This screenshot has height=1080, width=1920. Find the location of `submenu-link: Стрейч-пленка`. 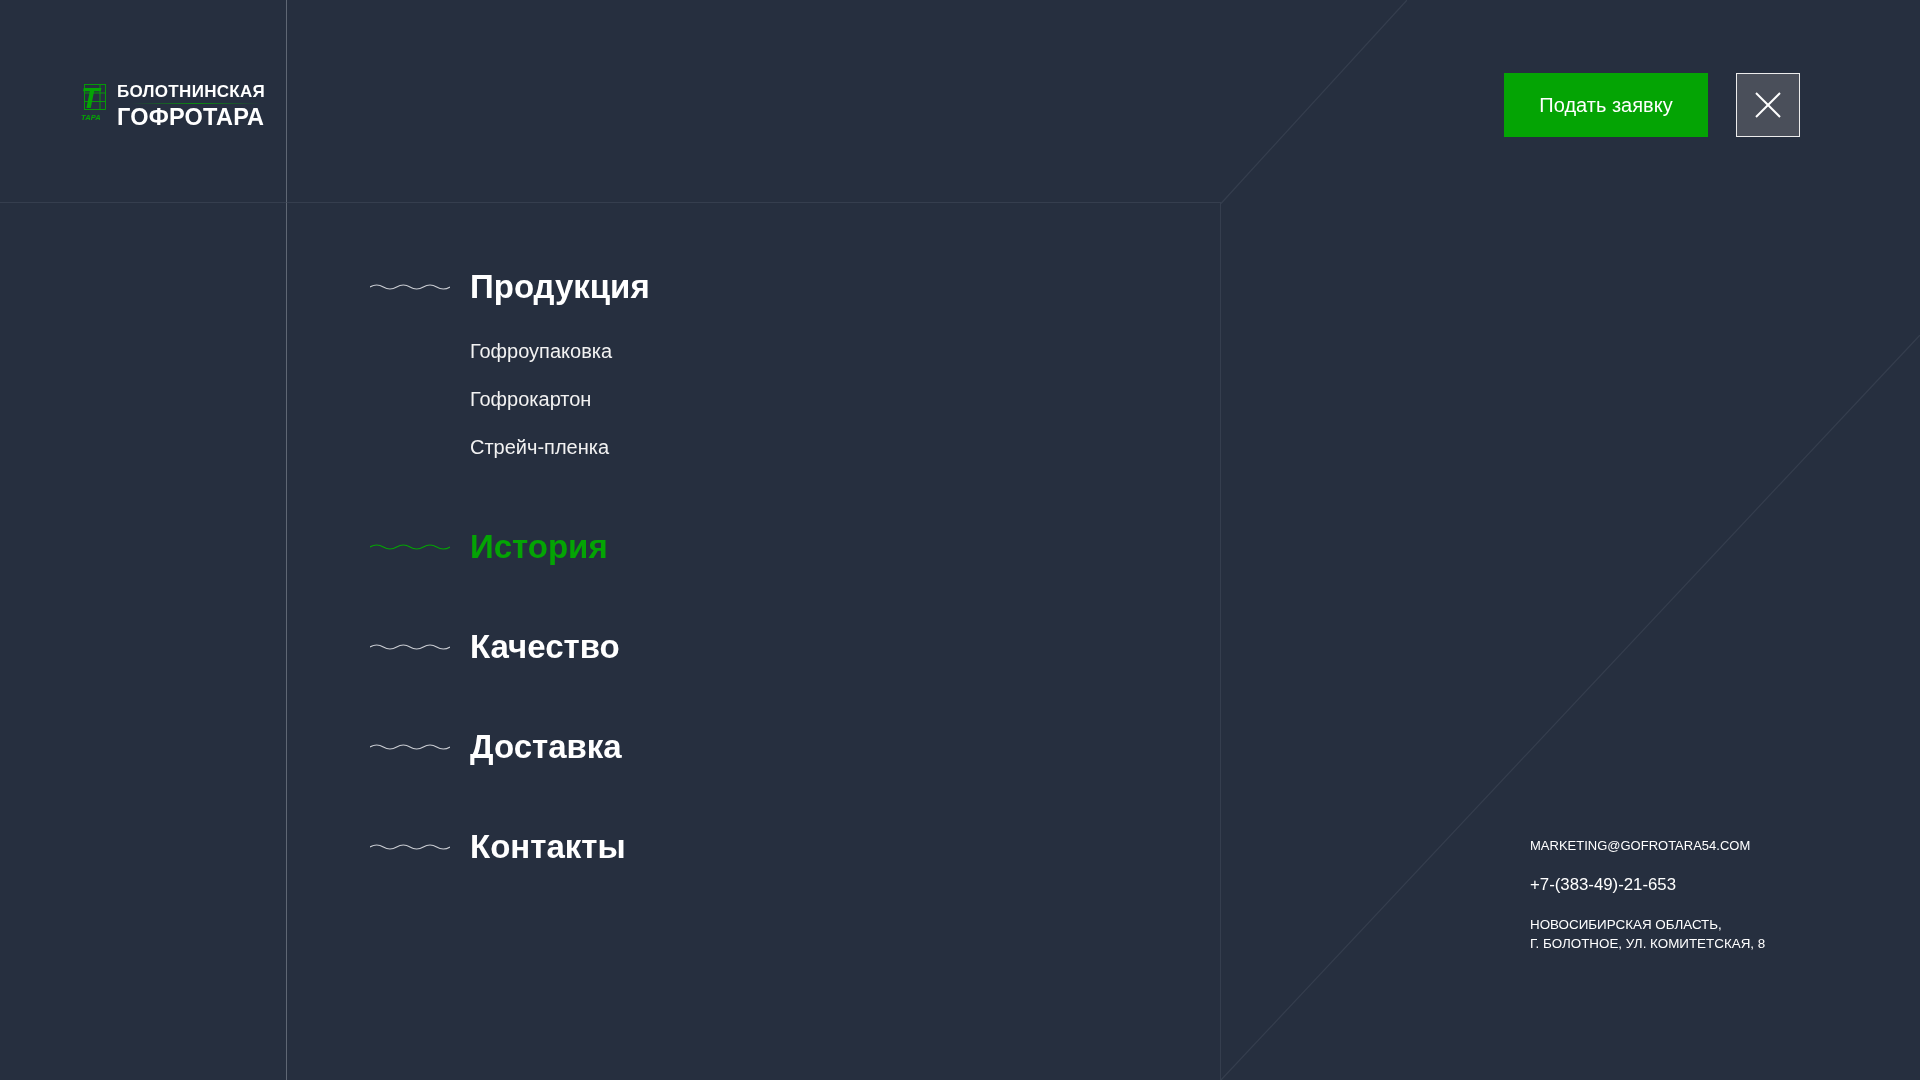

submenu-link: Стрейч-пленка is located at coordinates (540, 447).